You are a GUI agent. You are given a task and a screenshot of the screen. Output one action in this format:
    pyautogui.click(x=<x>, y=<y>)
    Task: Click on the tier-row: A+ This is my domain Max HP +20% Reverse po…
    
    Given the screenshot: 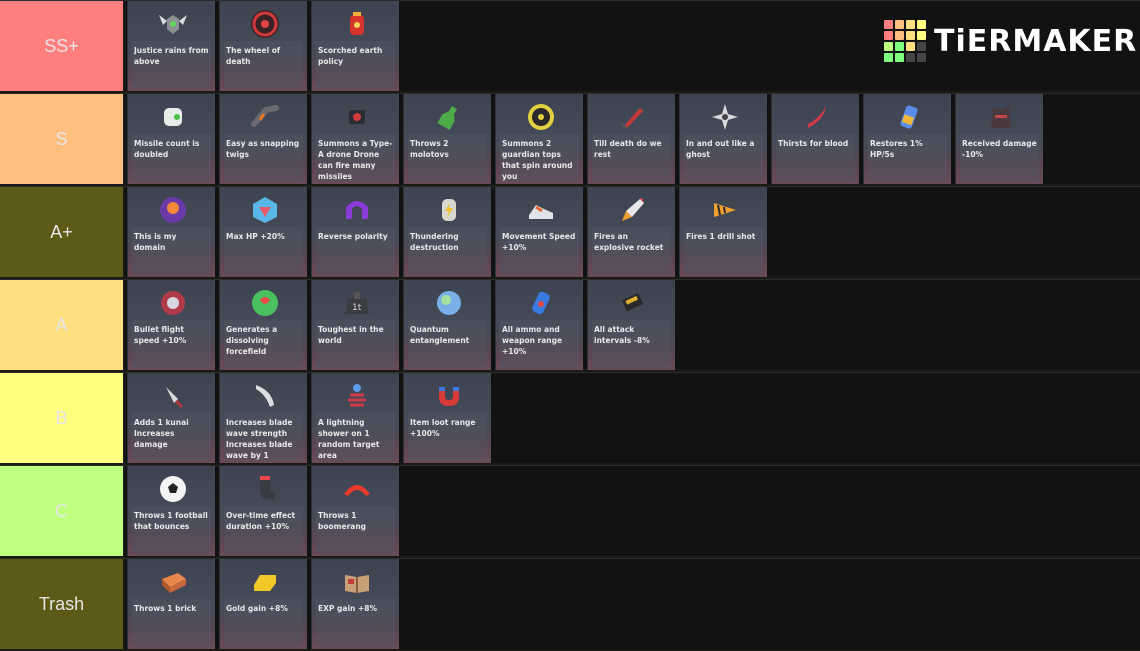 What is the action you would take?
    pyautogui.click(x=570, y=231)
    